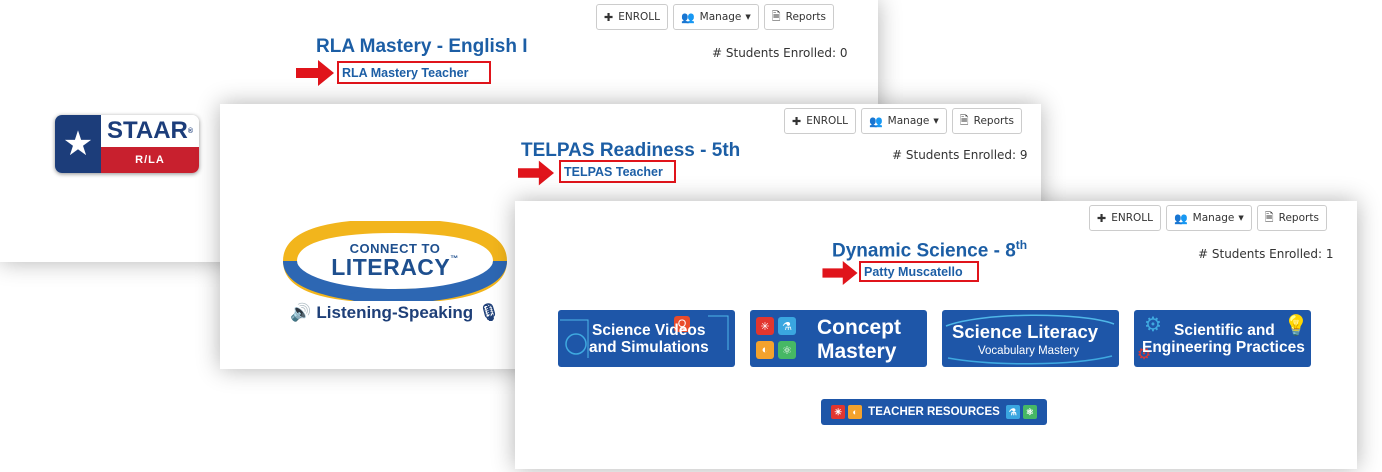 Image resolution: width=1382 pixels, height=472 pixels. Describe the element at coordinates (646, 338) in the screenshot. I see `science-videos-tile: Q Science Videos and Simulations` at that location.